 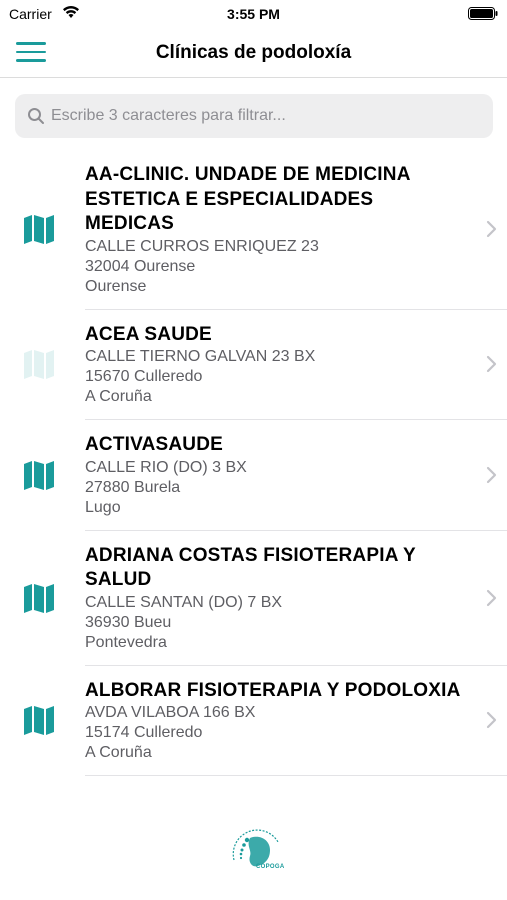 What do you see at coordinates (170, 712) in the screenshot?
I see `clinic-street: AVDA VILABOA 166 BX` at bounding box center [170, 712].